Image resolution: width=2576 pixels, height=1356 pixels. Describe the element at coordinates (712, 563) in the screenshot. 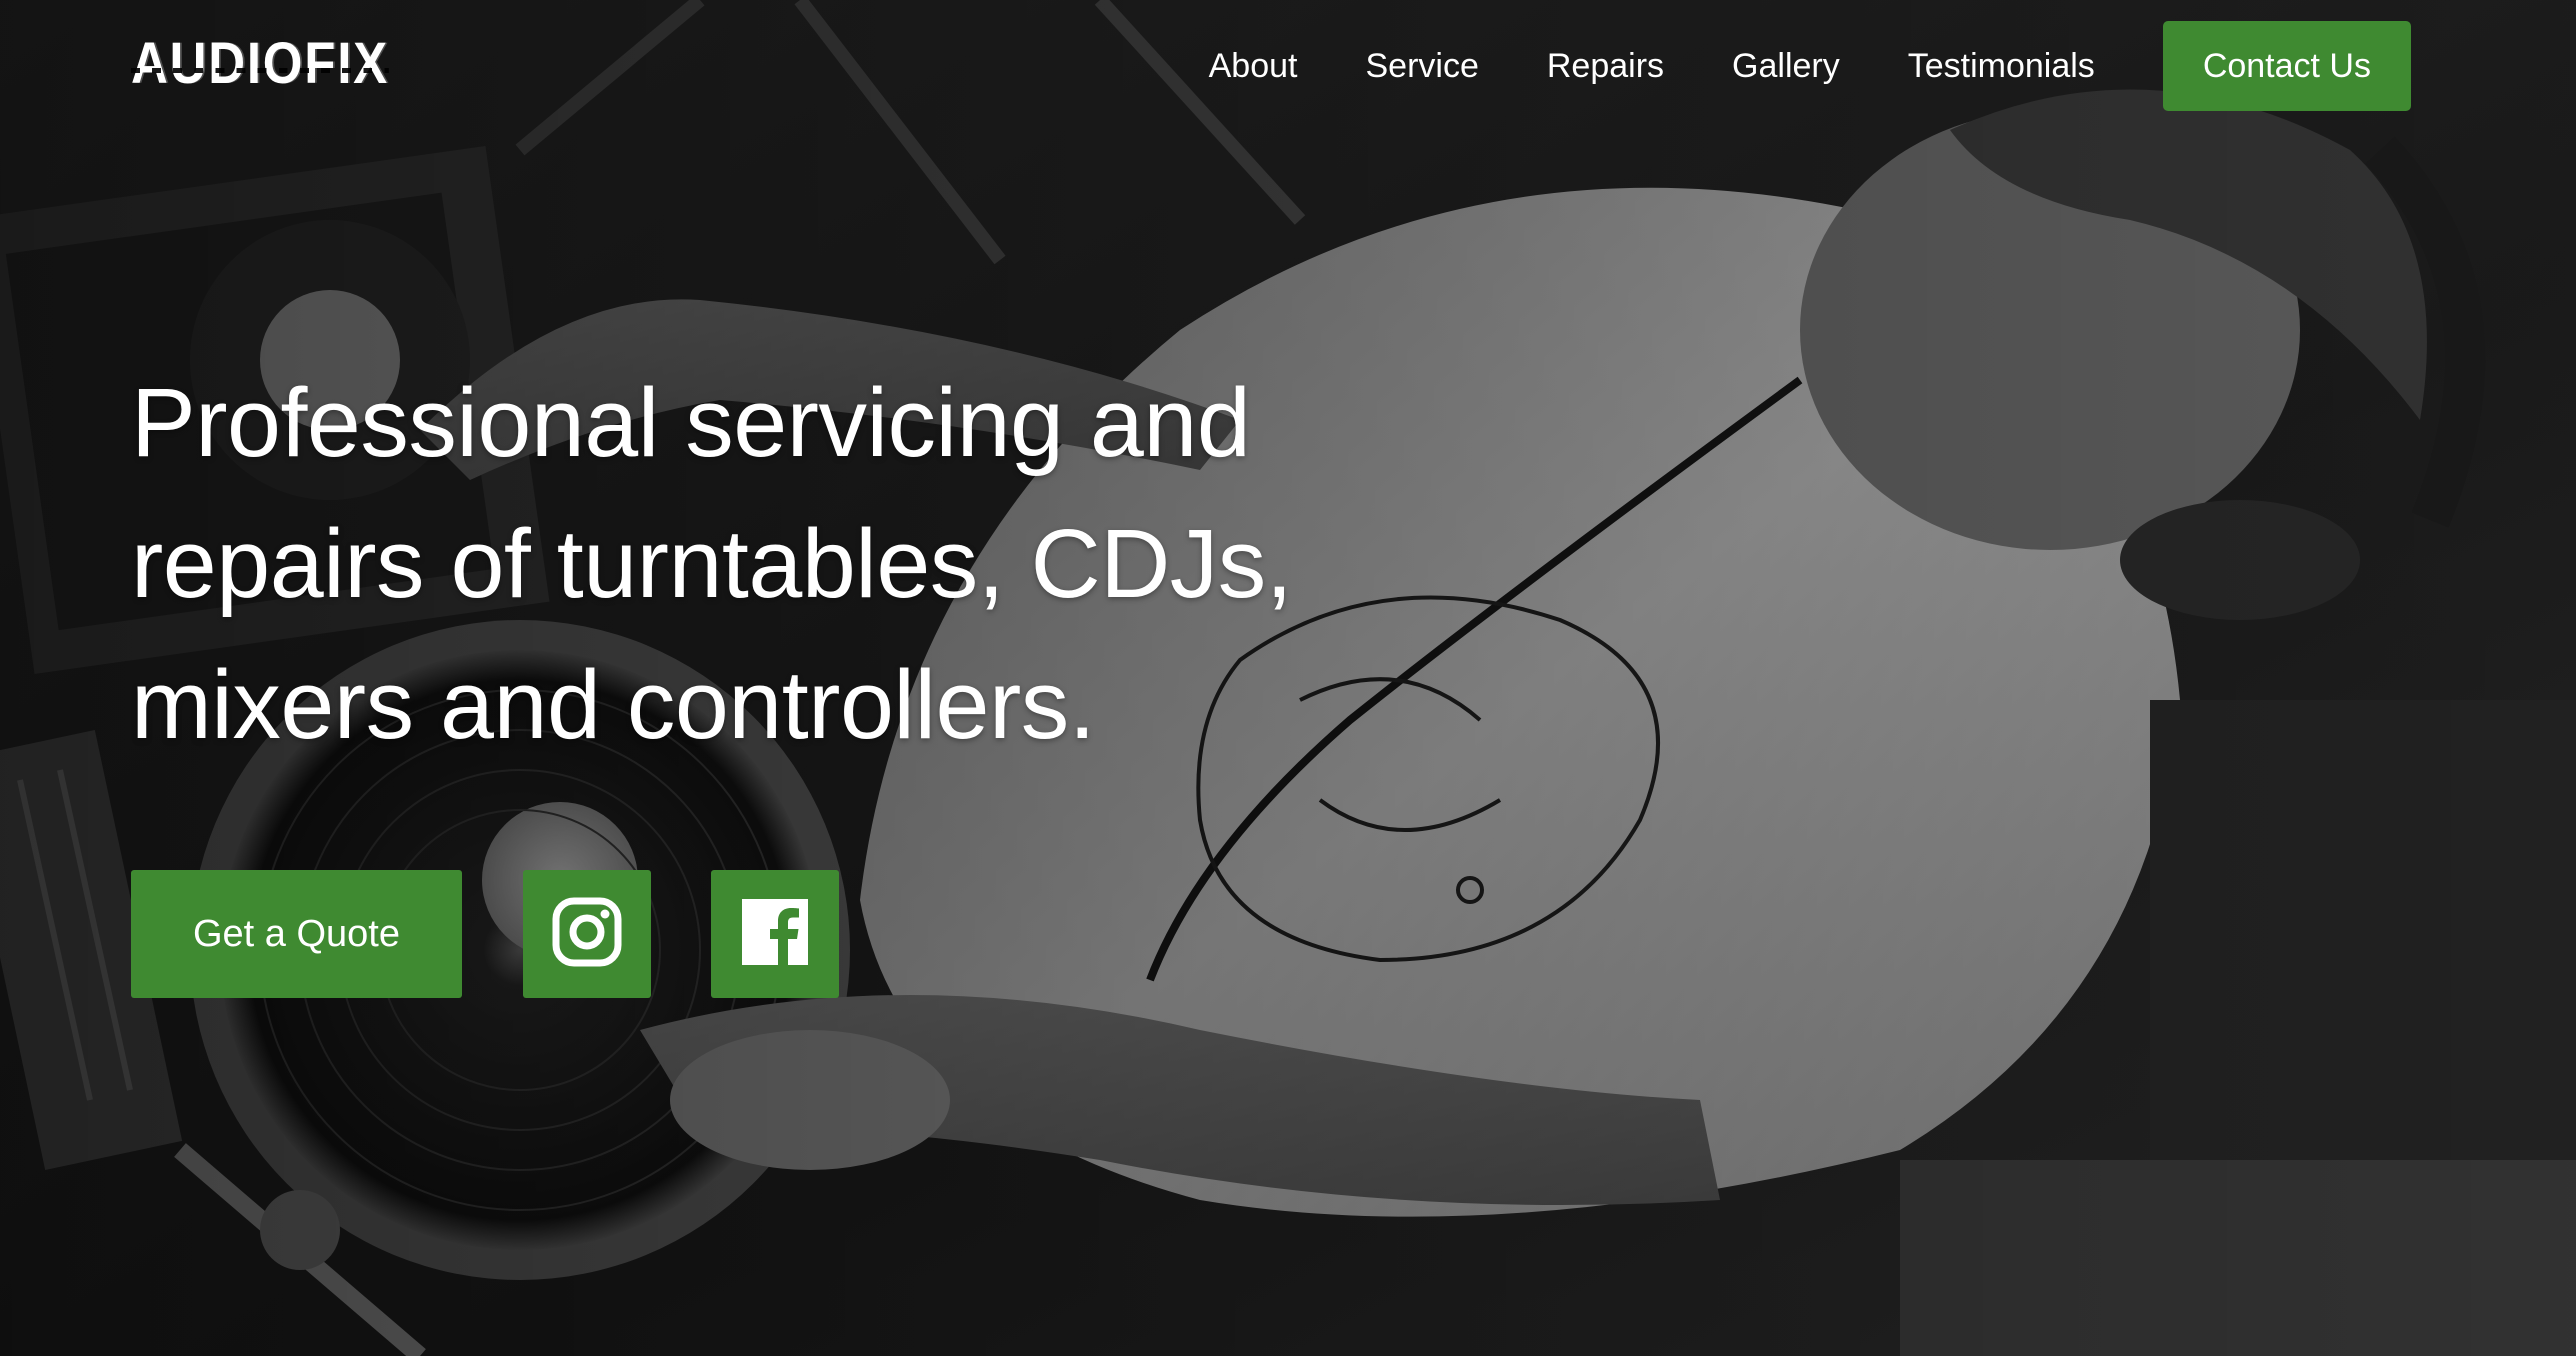

I see `headline-line-2: repairs of turntables, CDJs,` at that location.